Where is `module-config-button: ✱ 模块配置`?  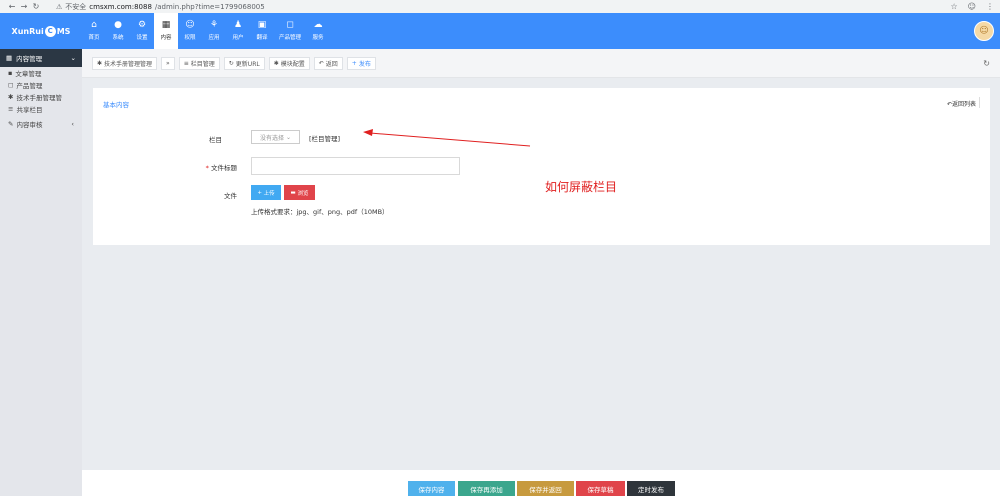
module-config-button: ✱ 模块配置 is located at coordinates (289, 63).